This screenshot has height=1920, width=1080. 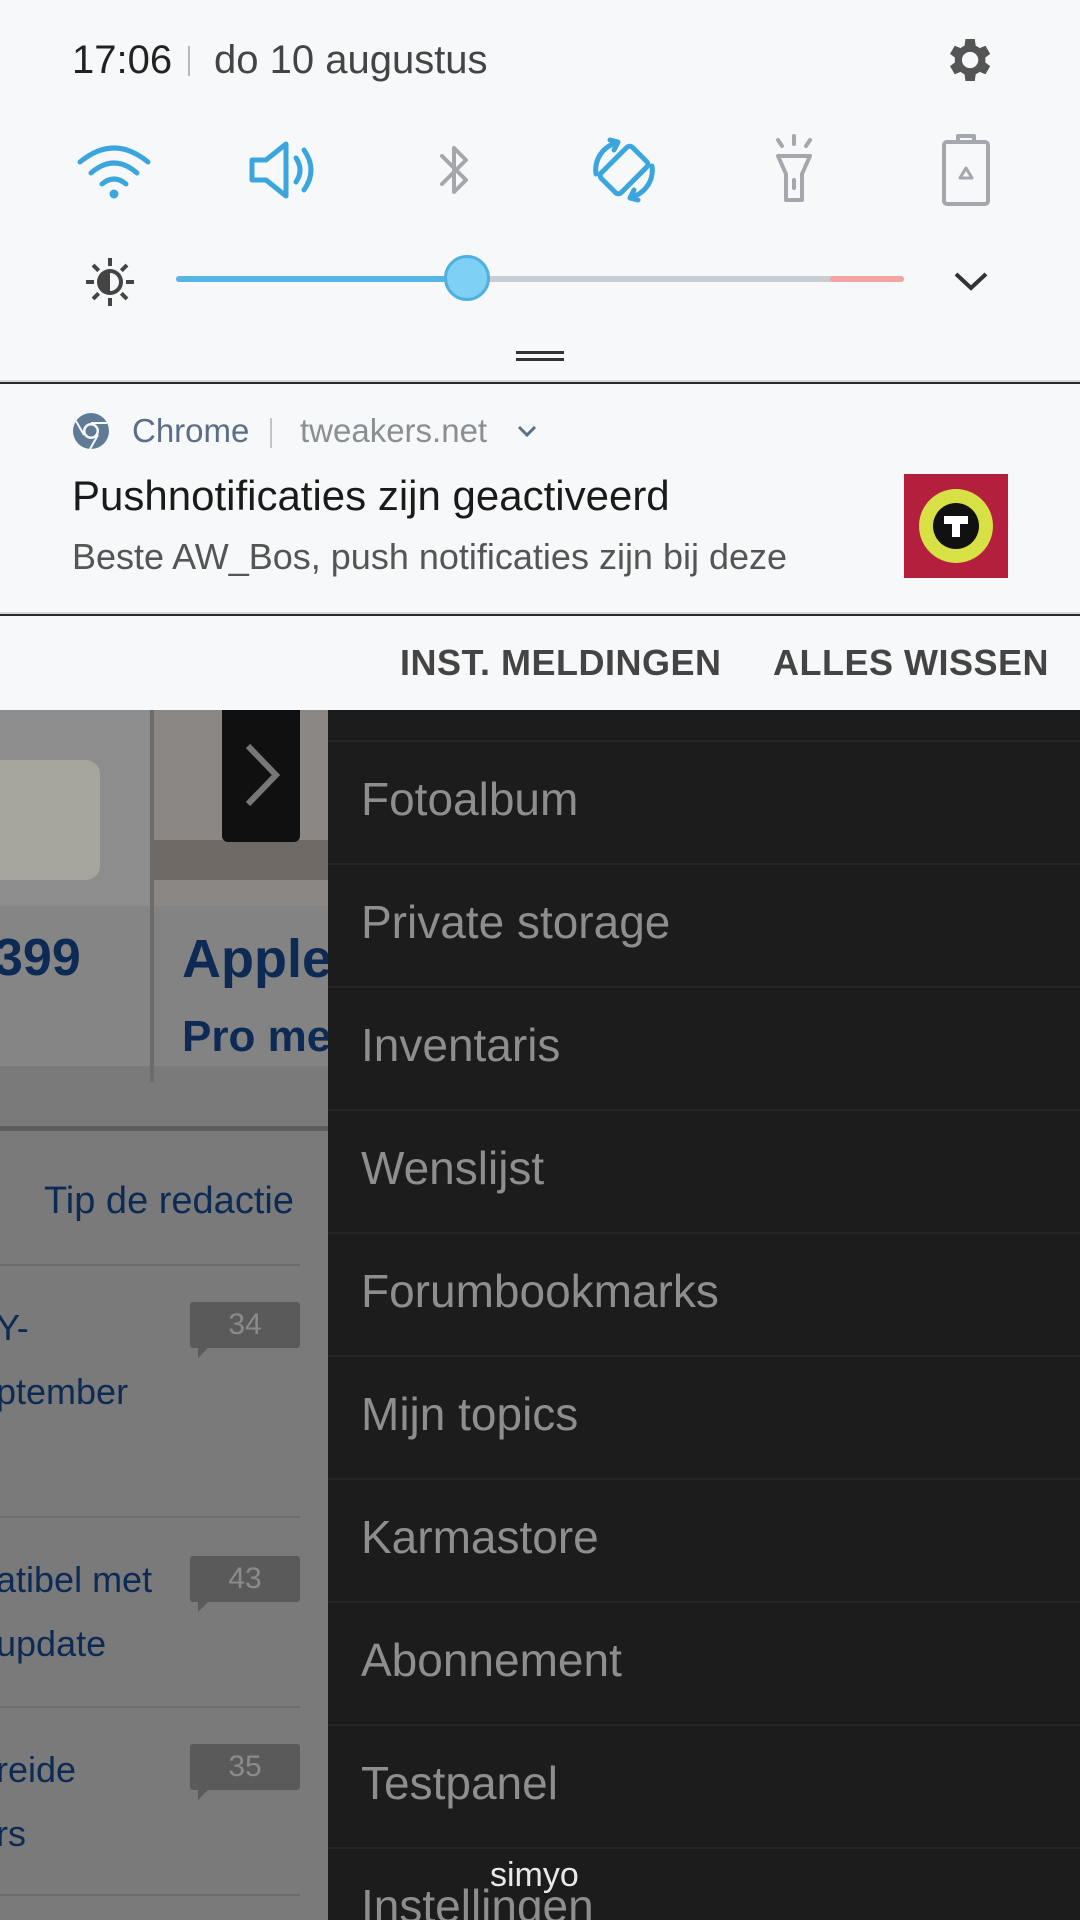 I want to click on rotate-icon, so click(x=624, y=170).